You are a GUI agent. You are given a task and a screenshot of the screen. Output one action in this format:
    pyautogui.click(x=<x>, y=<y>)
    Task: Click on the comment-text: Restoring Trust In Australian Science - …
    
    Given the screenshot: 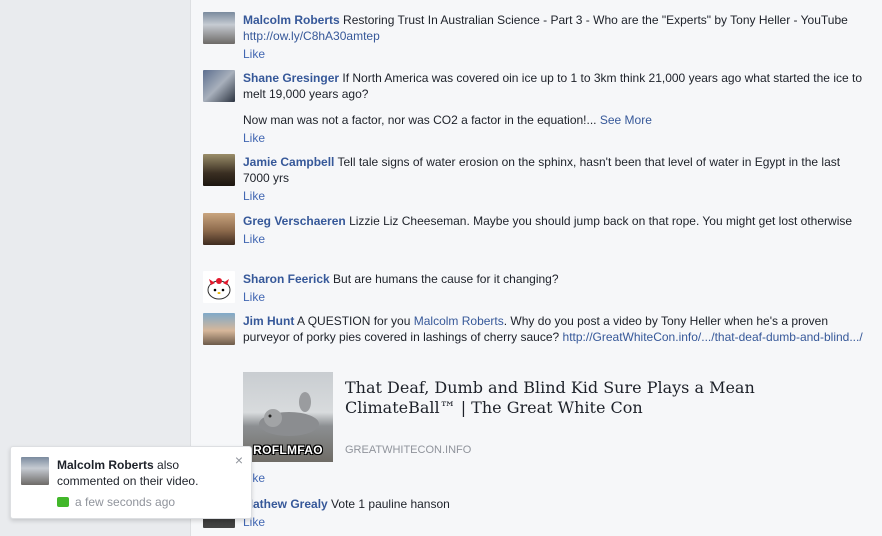 What is the action you would take?
    pyautogui.click(x=595, y=20)
    